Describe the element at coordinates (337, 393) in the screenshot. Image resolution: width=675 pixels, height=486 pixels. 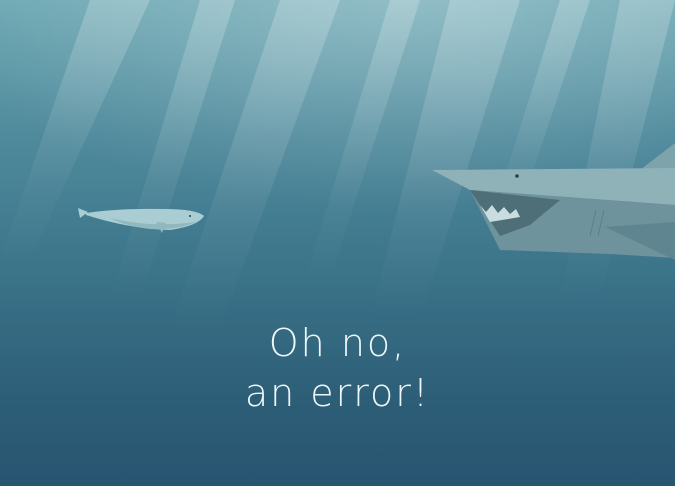
I see `error-heading-line-2: an error!` at that location.